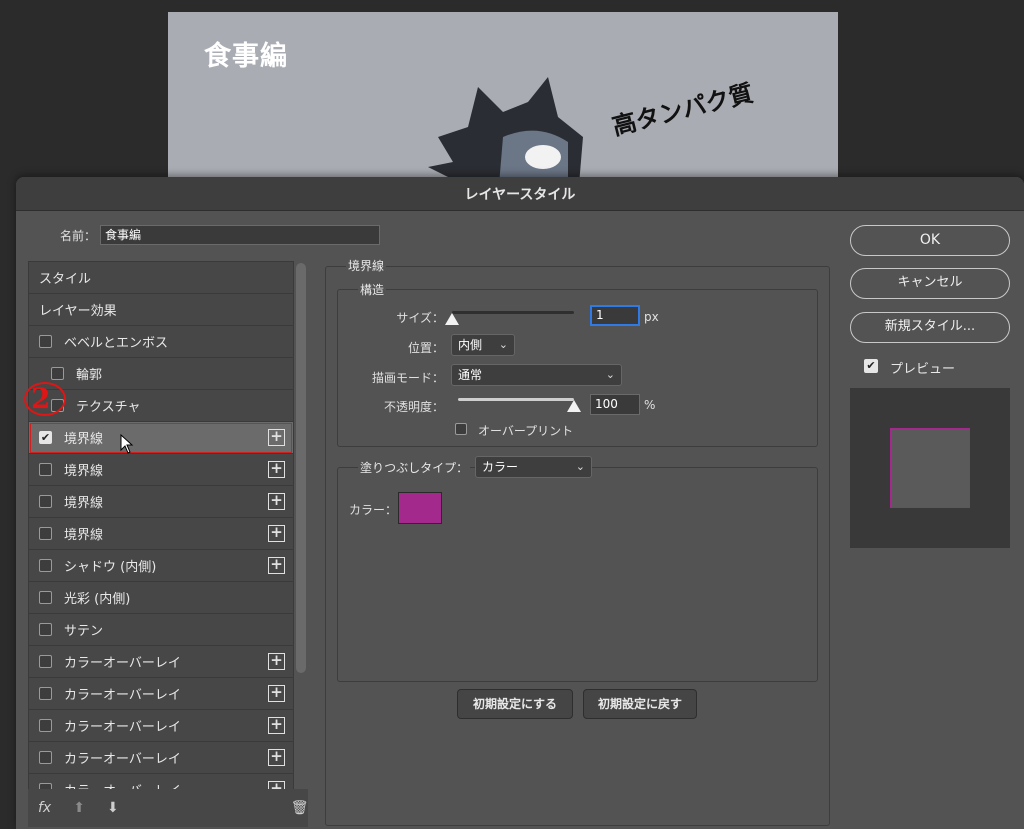  What do you see at coordinates (44, 808) in the screenshot?
I see `fx-button: fx` at bounding box center [44, 808].